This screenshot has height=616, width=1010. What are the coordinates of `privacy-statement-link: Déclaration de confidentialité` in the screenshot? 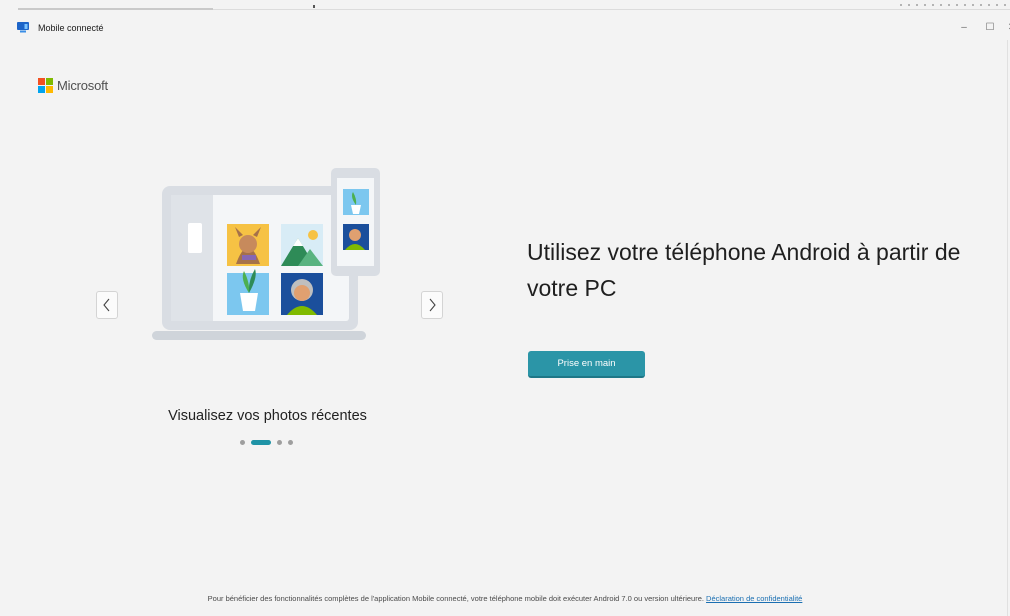 It's located at (754, 598).